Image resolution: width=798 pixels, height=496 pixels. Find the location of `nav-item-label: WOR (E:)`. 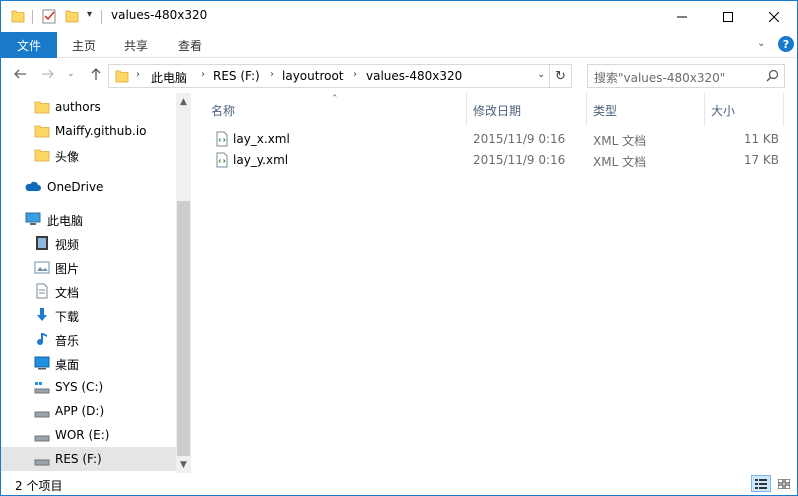

nav-item-label: WOR (E:) is located at coordinates (82, 435).